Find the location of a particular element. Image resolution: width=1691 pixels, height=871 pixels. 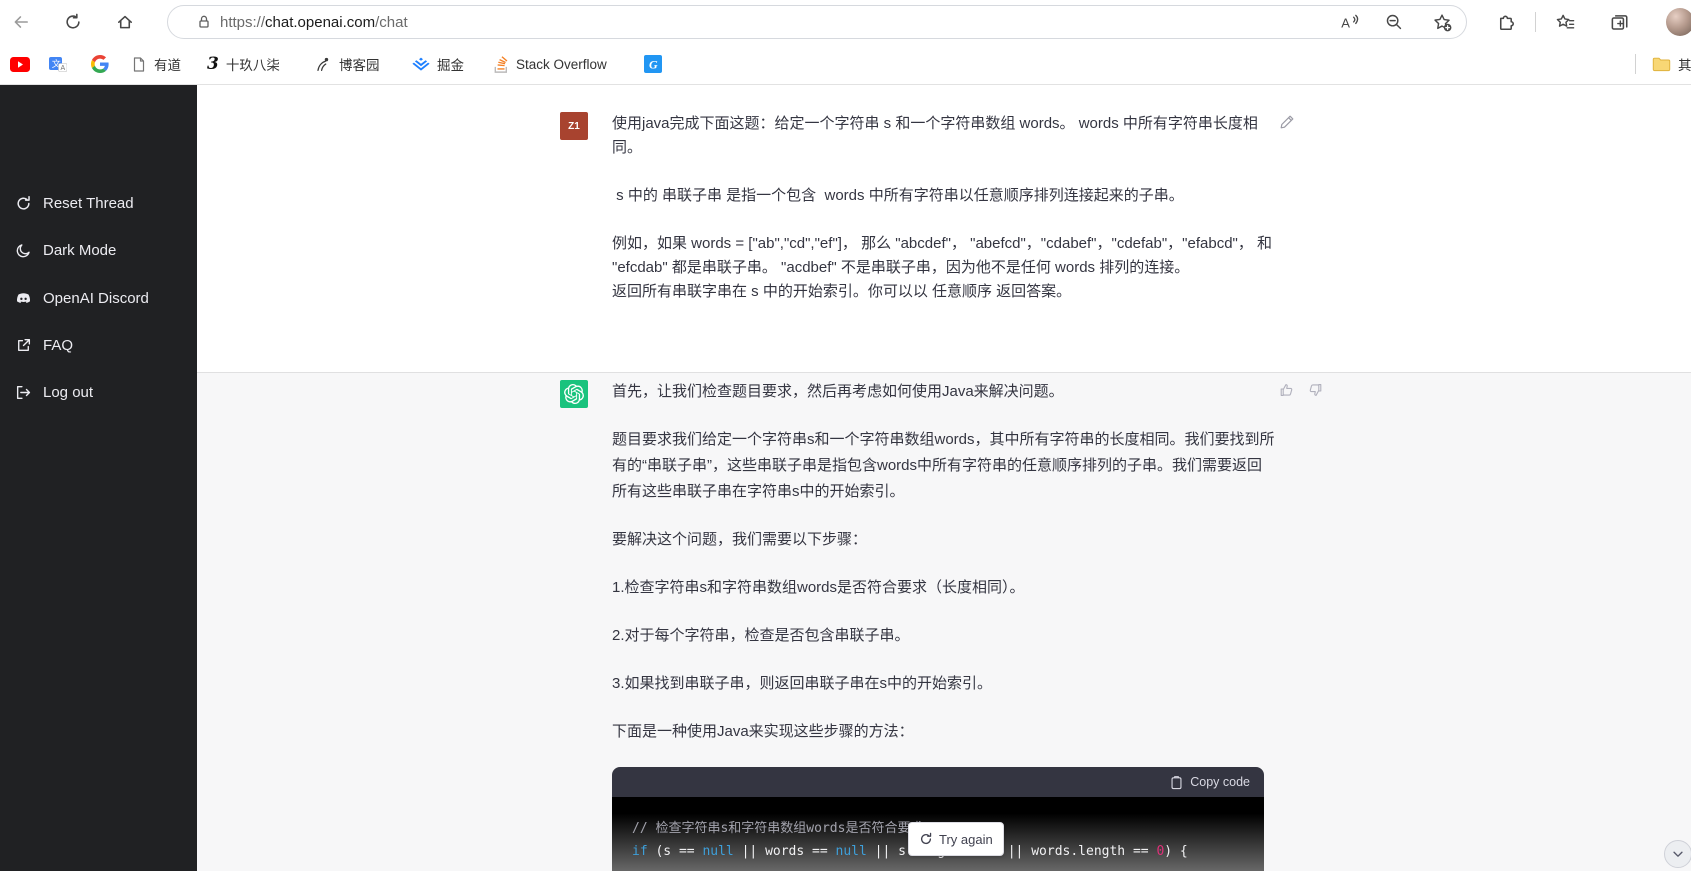

bookmark-stackoverflow: Stack Overflow is located at coordinates (550, 64).